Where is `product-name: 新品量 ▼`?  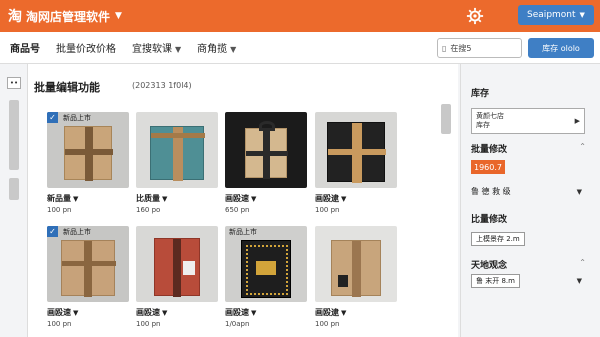 product-name: 新品量 ▼ is located at coordinates (88, 198).